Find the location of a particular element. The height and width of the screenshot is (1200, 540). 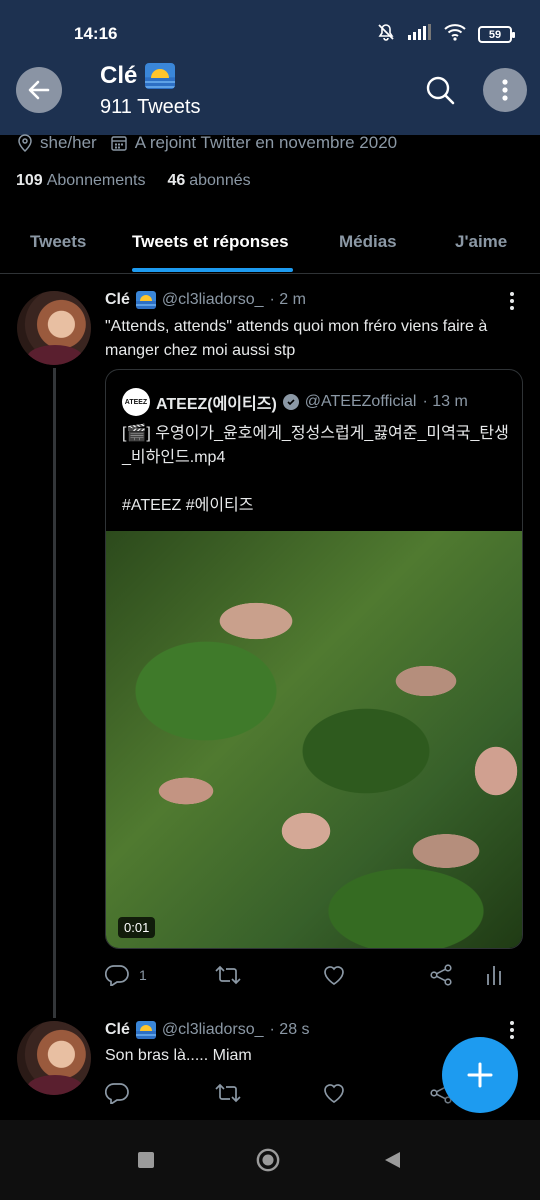

square-icon is located at coordinates (146, 1160).